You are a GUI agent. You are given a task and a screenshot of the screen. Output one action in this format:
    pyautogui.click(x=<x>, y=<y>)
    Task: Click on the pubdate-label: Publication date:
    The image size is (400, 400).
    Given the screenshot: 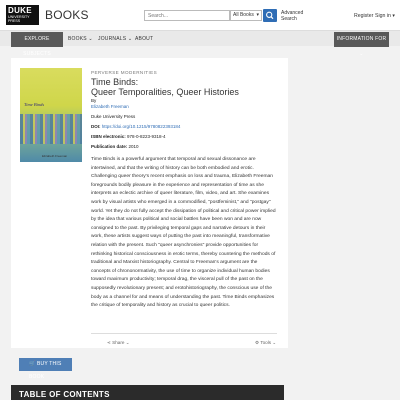 What is the action you would take?
    pyautogui.click(x=109, y=146)
    